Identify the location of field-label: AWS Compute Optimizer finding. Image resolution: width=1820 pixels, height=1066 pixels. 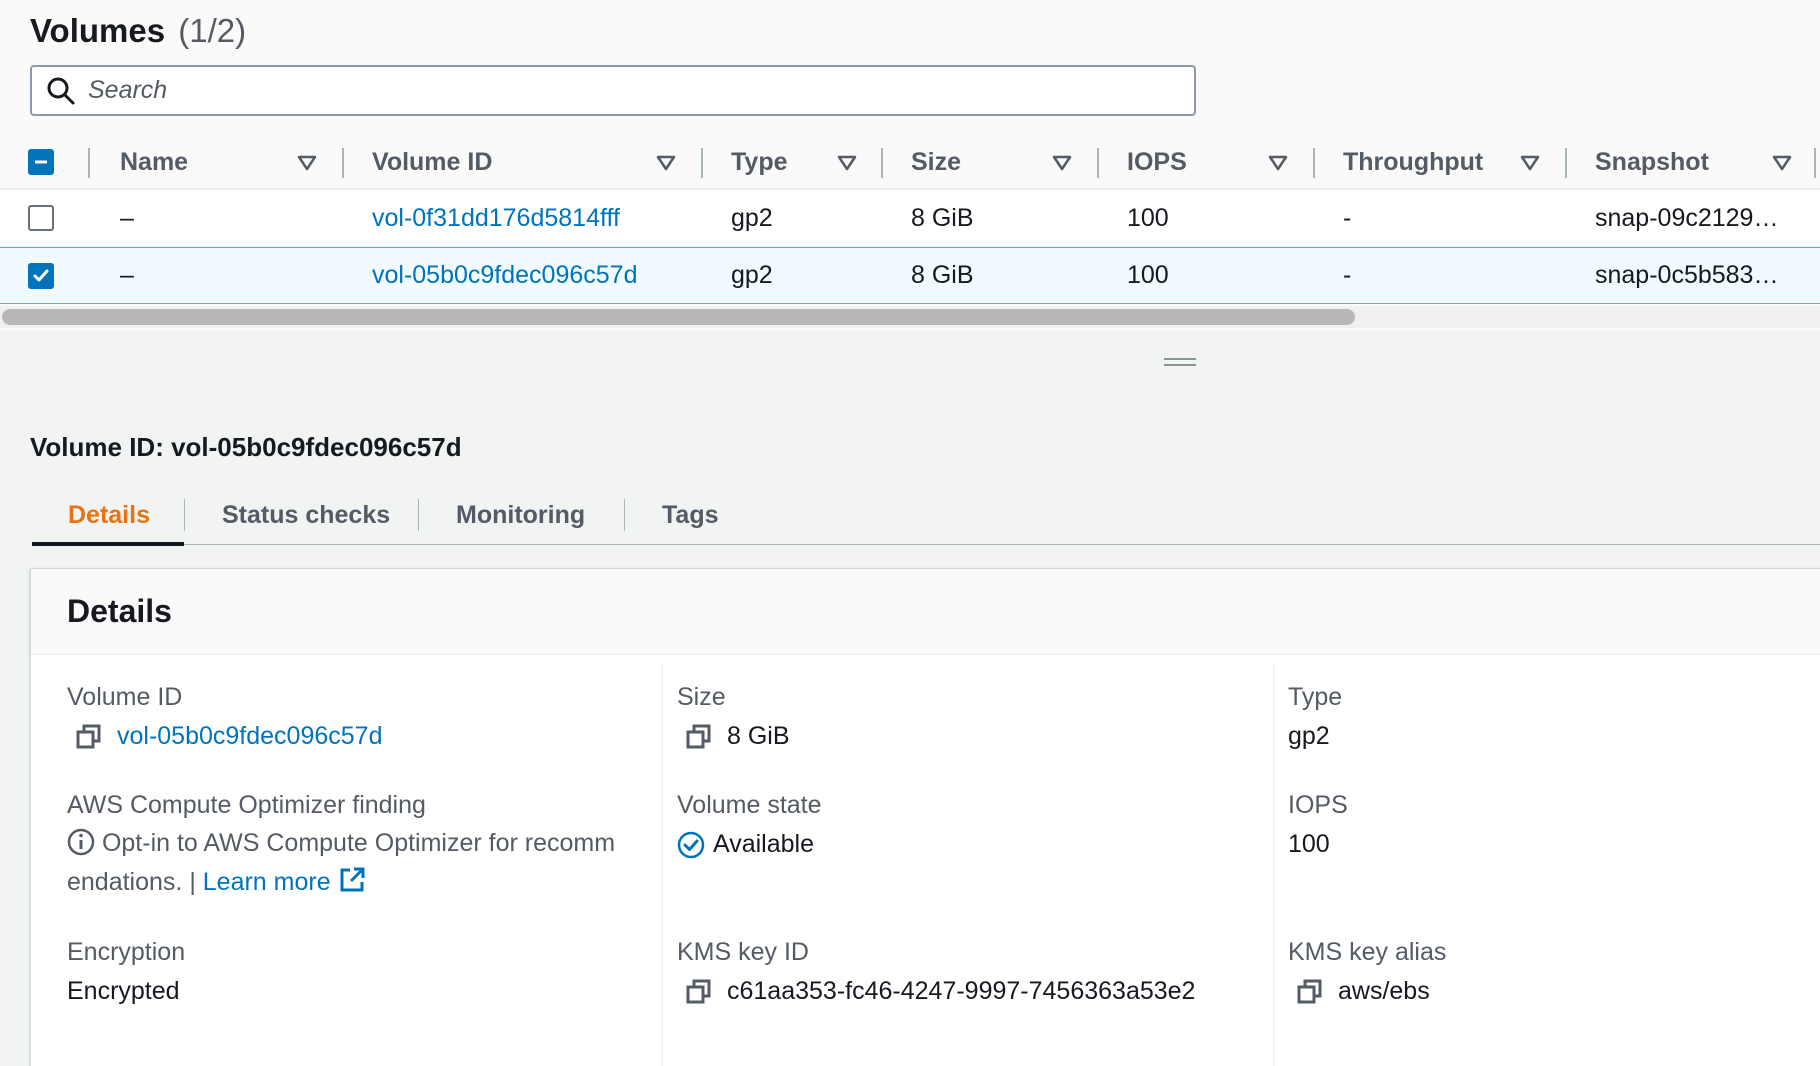
(246, 805).